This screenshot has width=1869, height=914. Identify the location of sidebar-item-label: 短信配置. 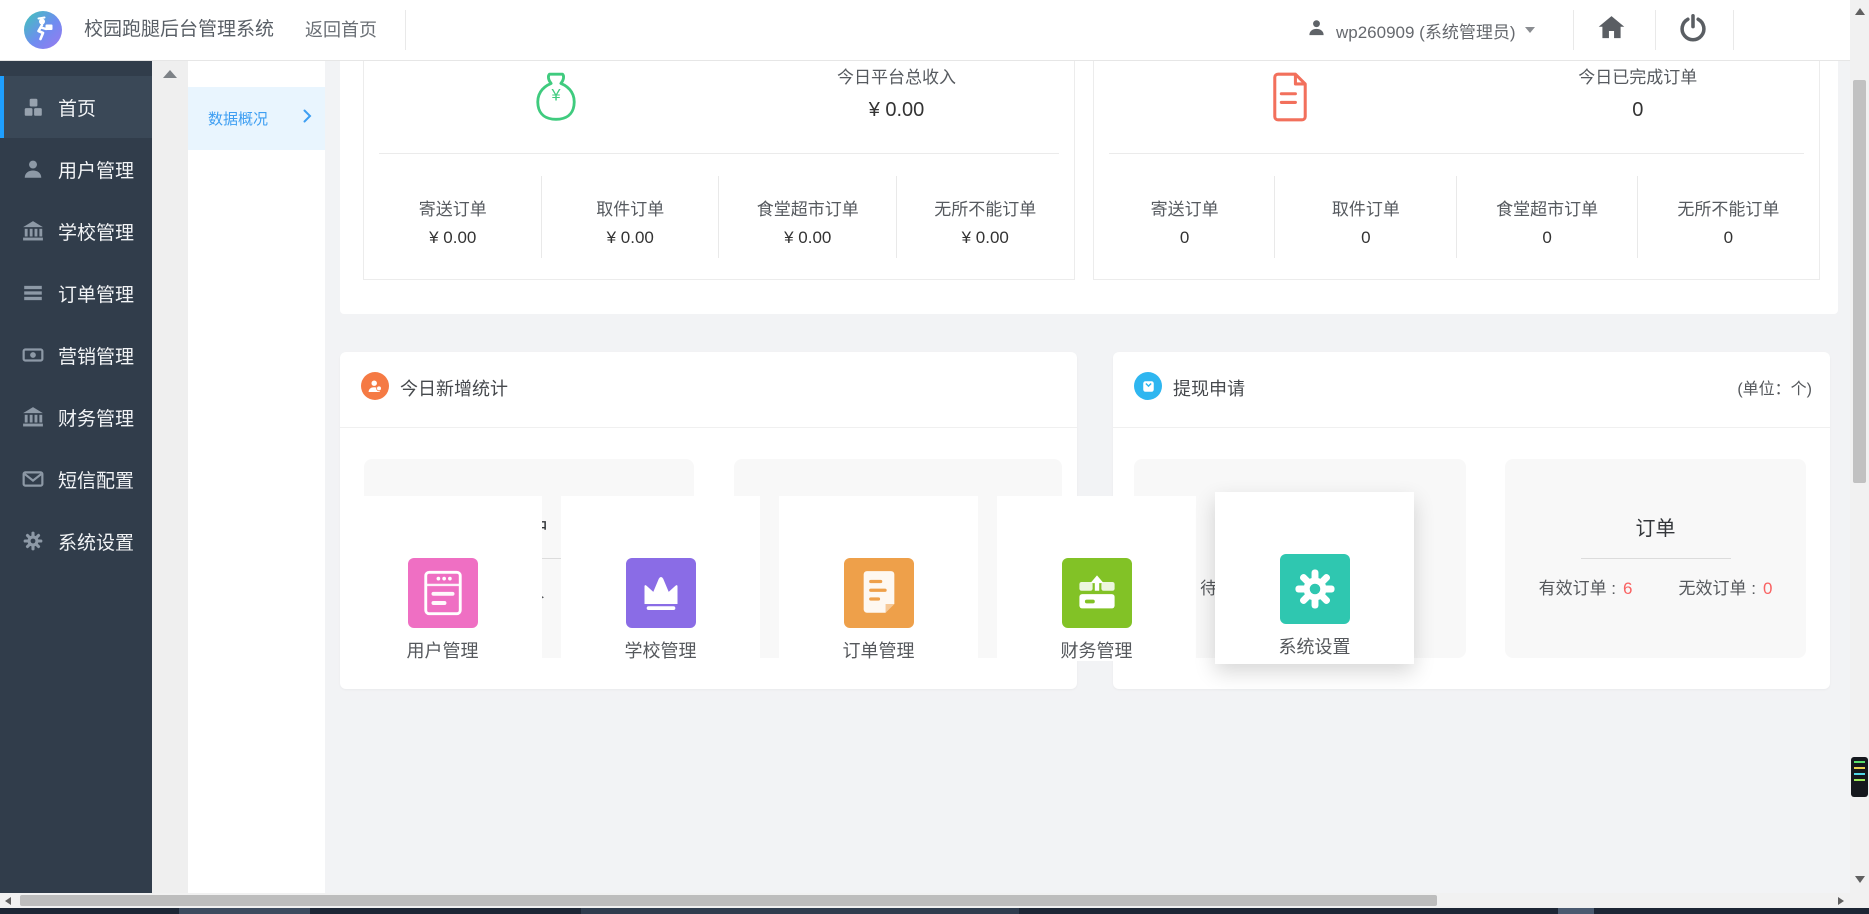
(96, 481).